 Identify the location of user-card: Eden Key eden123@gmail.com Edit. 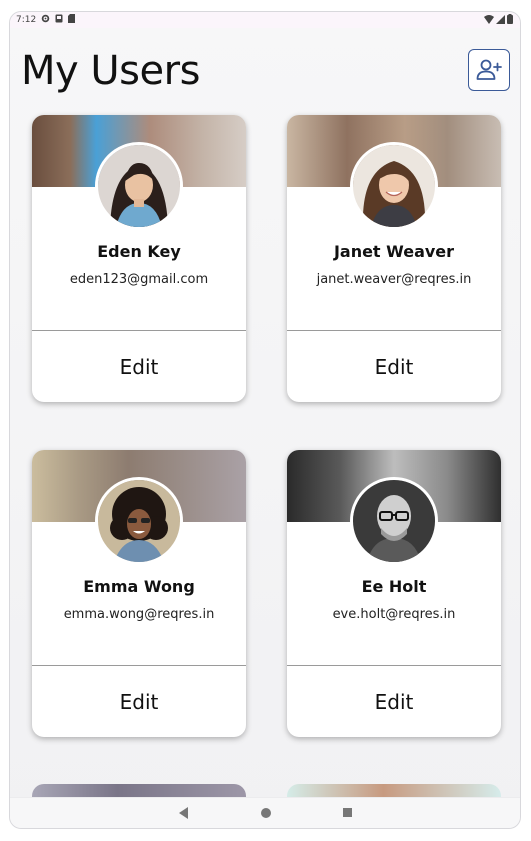
(139, 258).